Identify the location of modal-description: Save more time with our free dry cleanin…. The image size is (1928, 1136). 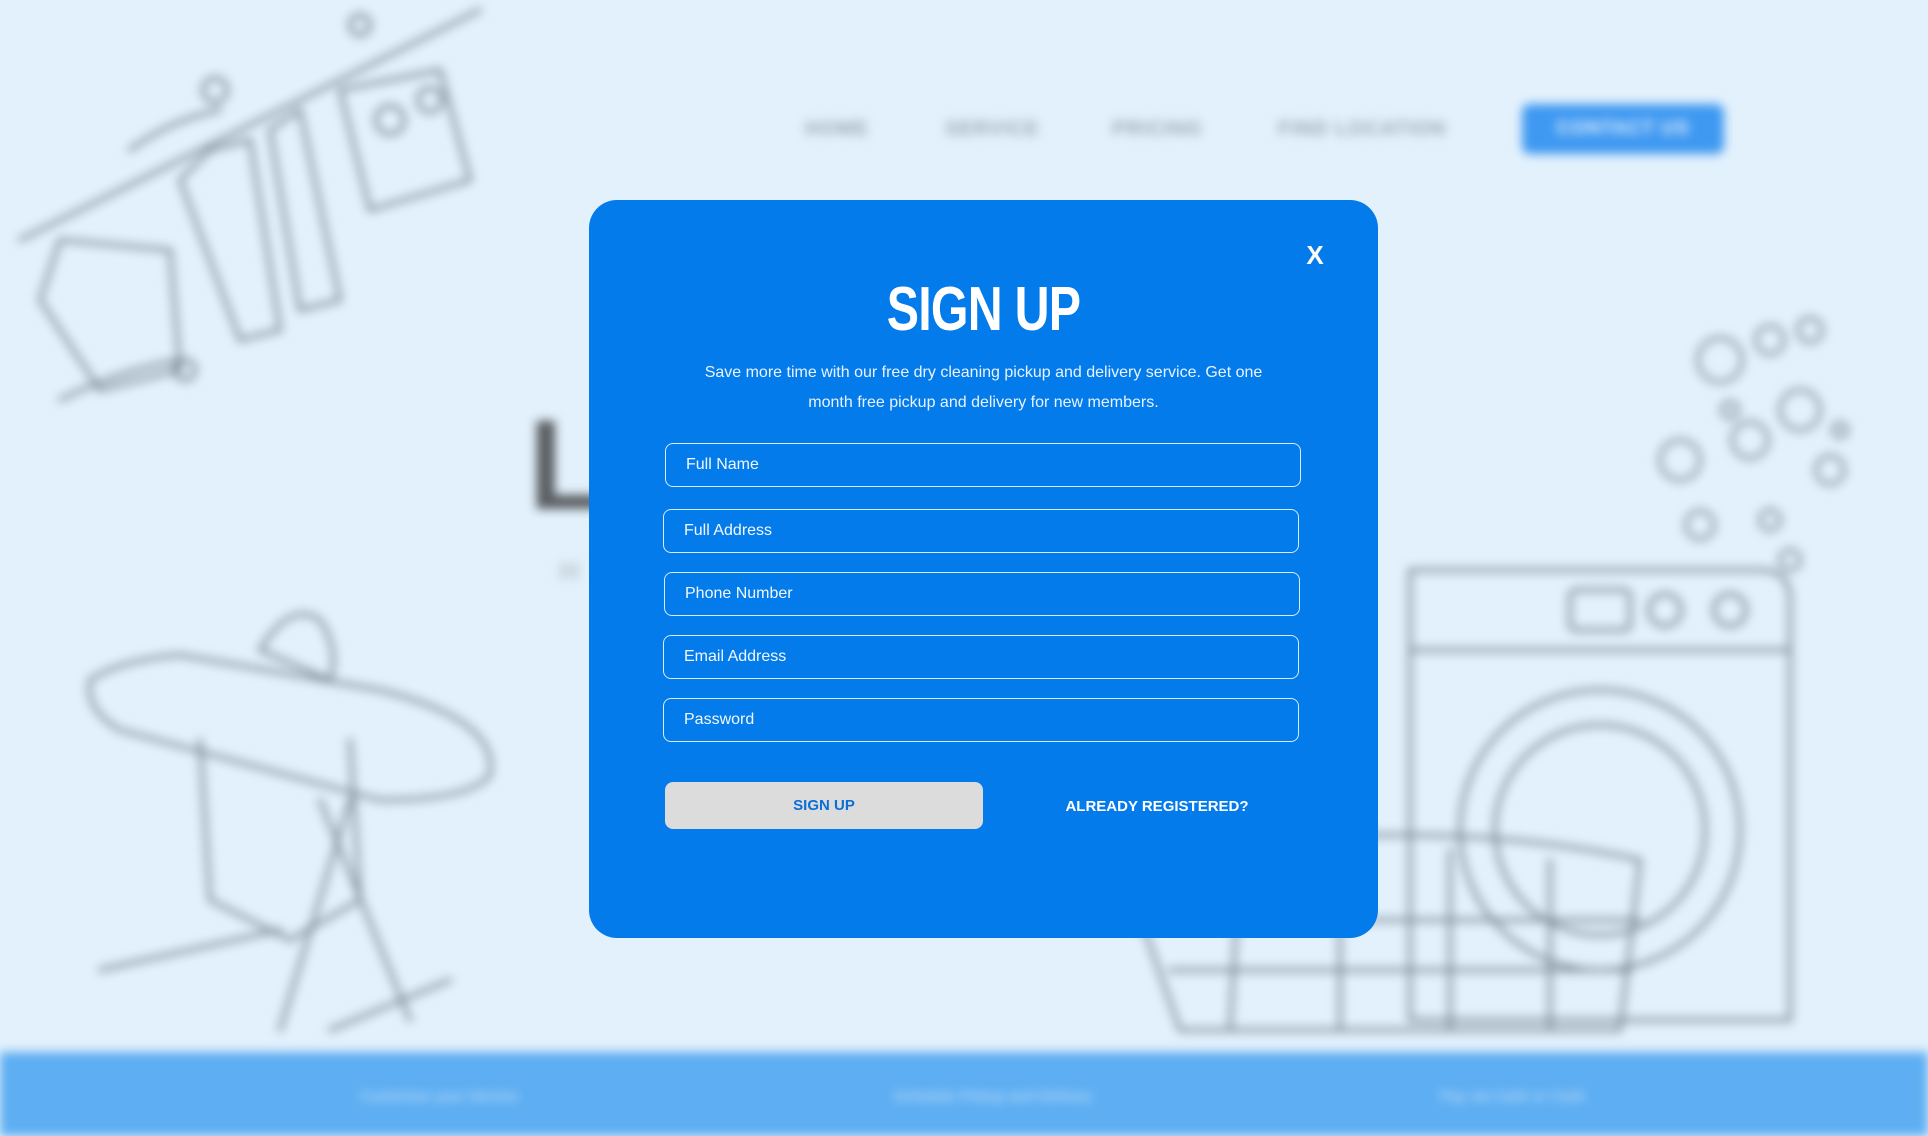
(983, 387).